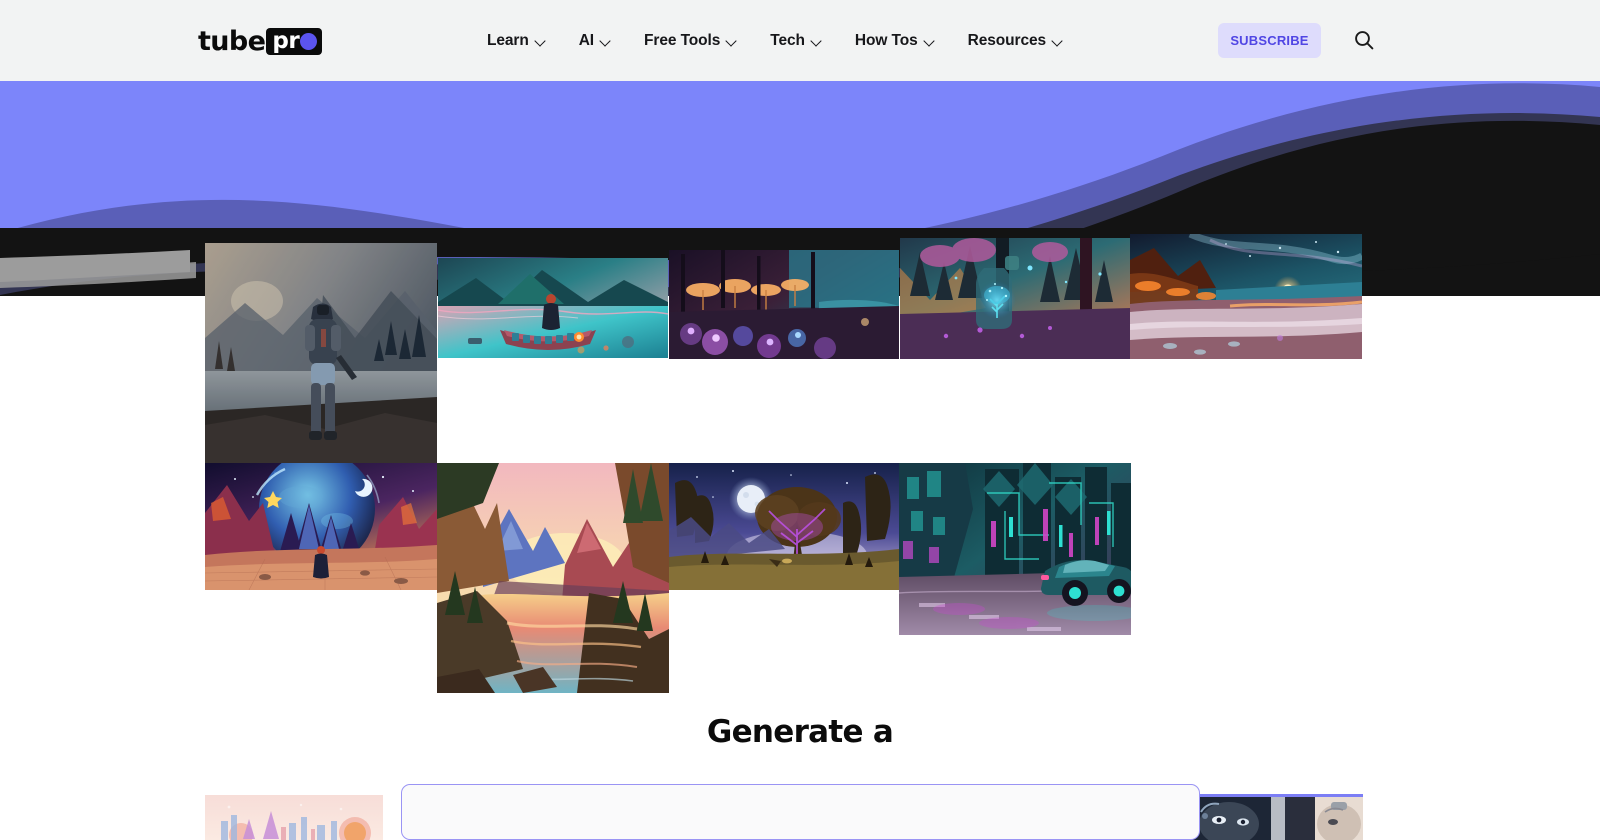 The width and height of the screenshot is (1600, 840). I want to click on nav-item-how-tos: How Tos, so click(895, 41).